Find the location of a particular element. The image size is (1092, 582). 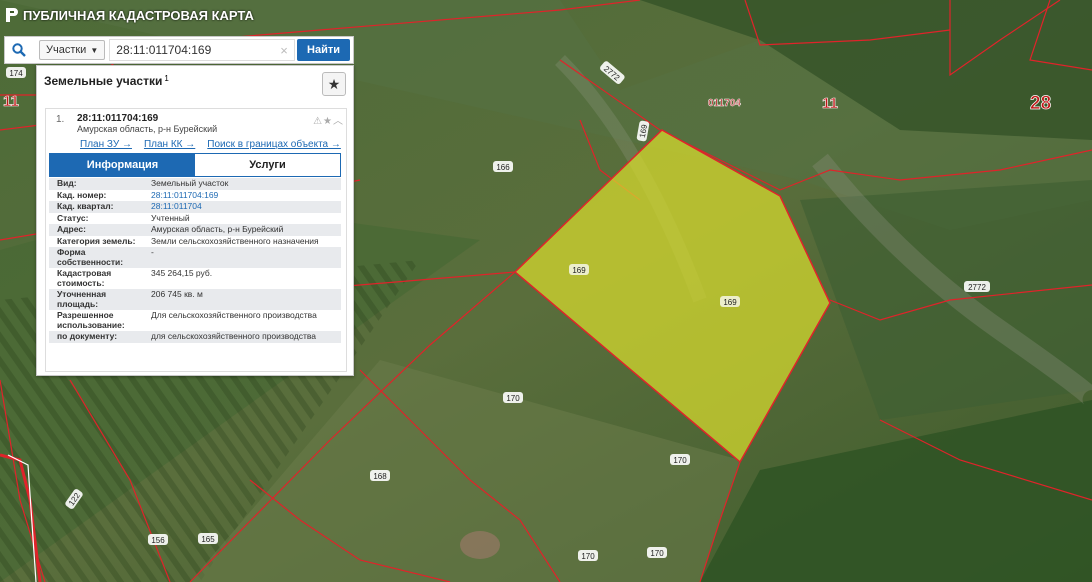

row-value: Для сельскохозяйственного производства is located at coordinates (234, 315).